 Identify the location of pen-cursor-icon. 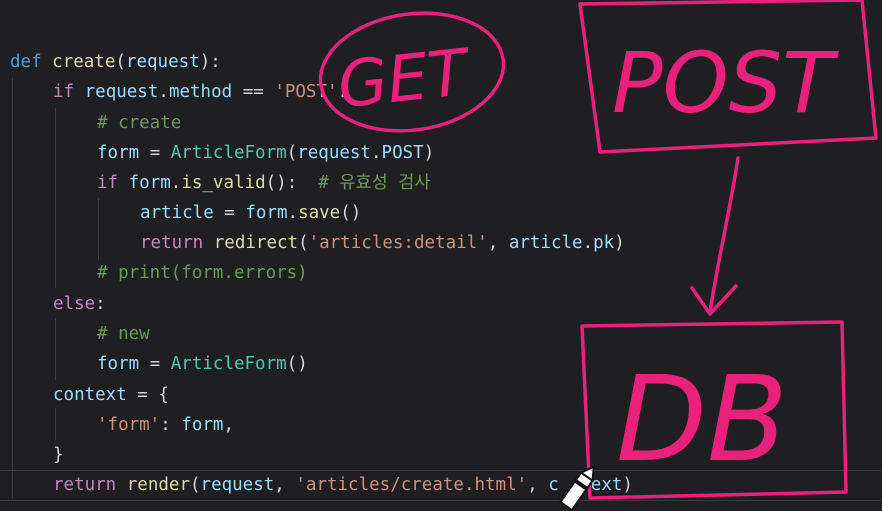
(577, 488).